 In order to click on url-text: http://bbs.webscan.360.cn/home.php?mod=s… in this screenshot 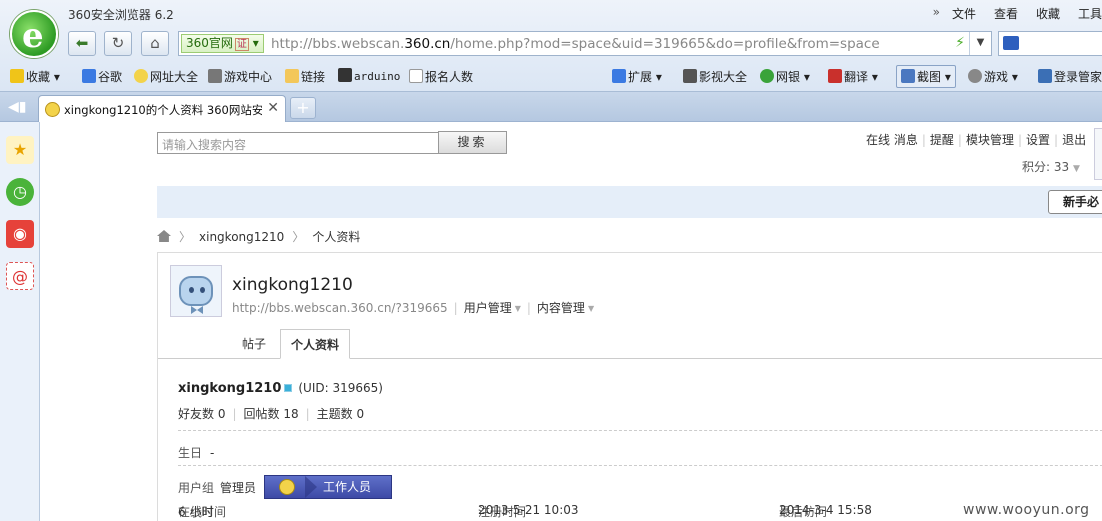, I will do `click(575, 44)`.